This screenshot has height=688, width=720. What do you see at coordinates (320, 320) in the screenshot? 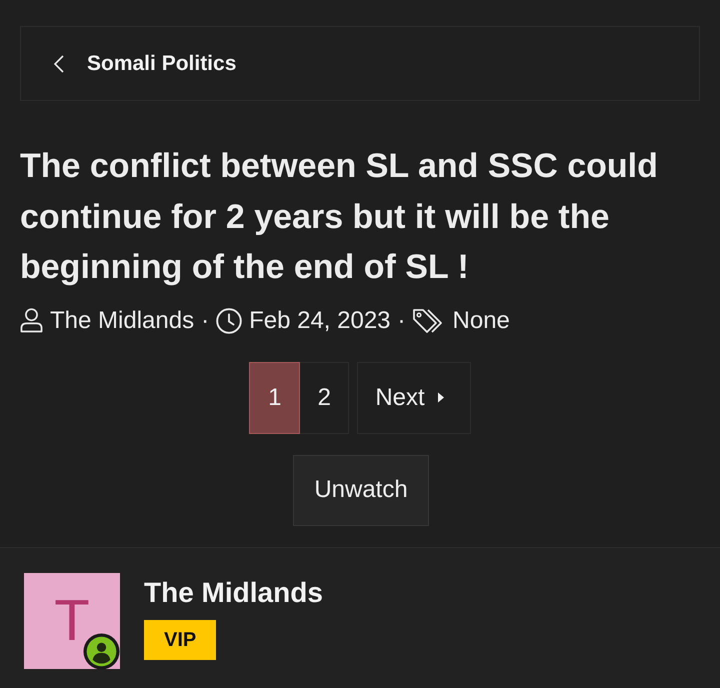
I see `date-text: Feb 24, 2023` at bounding box center [320, 320].